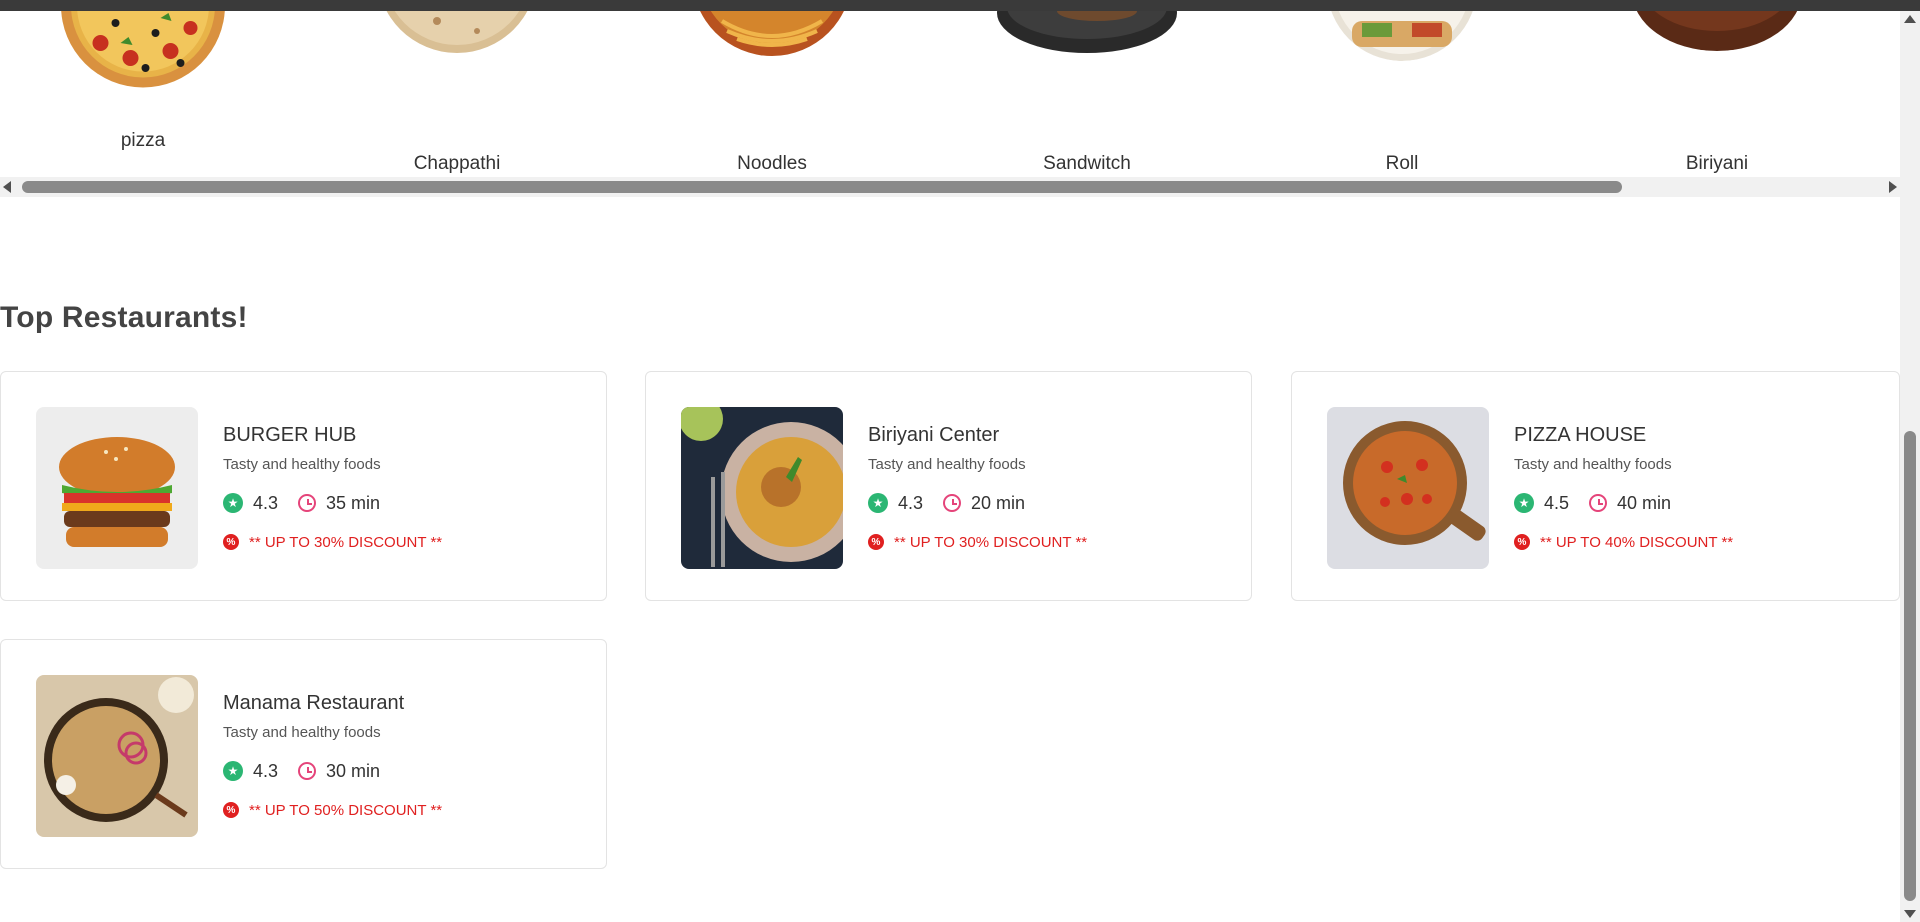 Image resolution: width=1920 pixels, height=922 pixels. Describe the element at coordinates (117, 488) in the screenshot. I see `burger-image` at that location.